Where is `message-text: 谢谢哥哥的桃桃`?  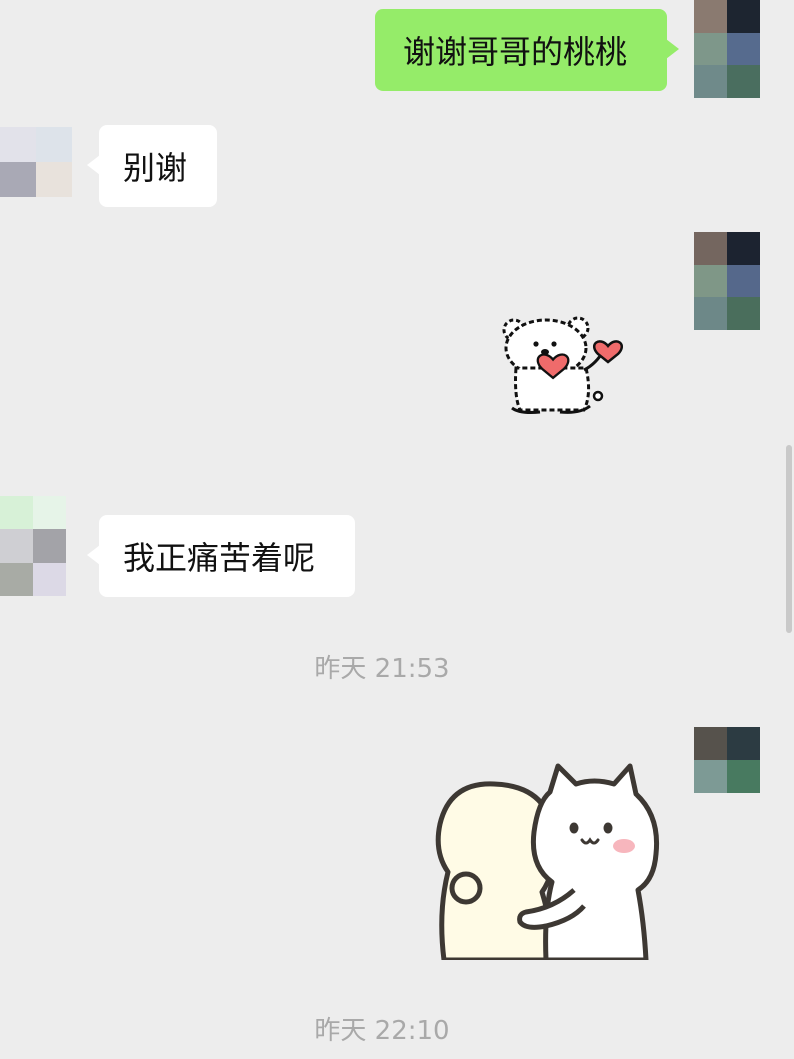
message-text: 谢谢哥哥的桃桃 is located at coordinates (515, 52).